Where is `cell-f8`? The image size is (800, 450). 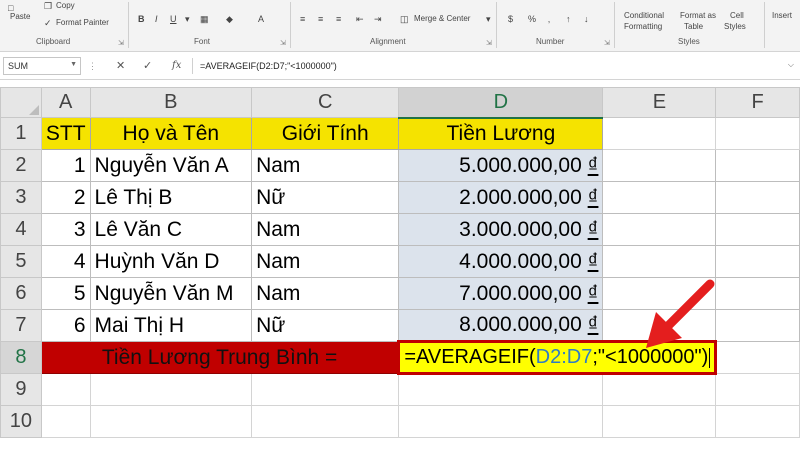
cell-f8 is located at coordinates (757, 357).